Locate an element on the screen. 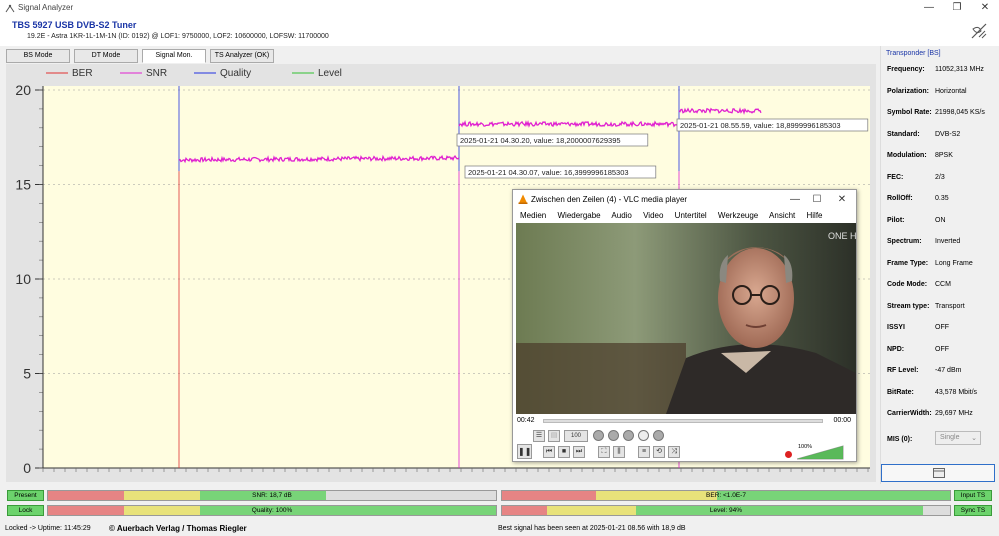  transponder-key: CarrierWidth: is located at coordinates (909, 413).